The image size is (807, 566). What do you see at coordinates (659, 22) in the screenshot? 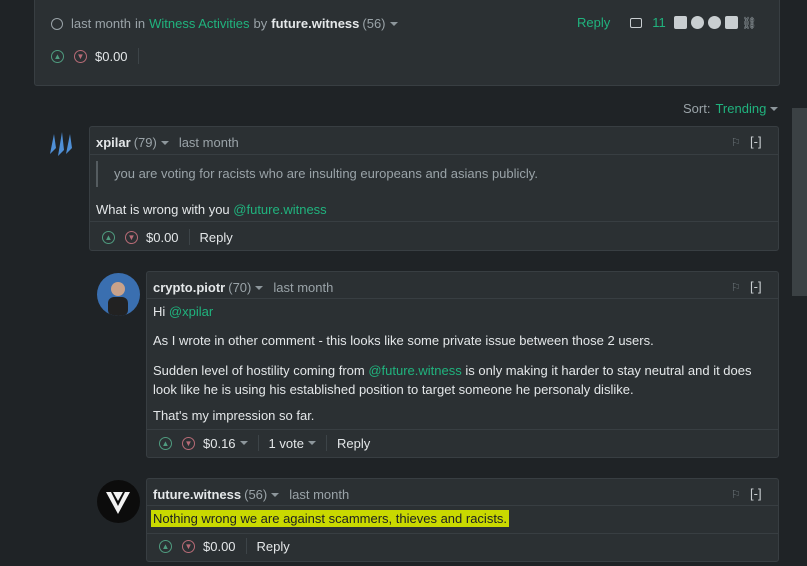
I see `comment-count: 11` at bounding box center [659, 22].